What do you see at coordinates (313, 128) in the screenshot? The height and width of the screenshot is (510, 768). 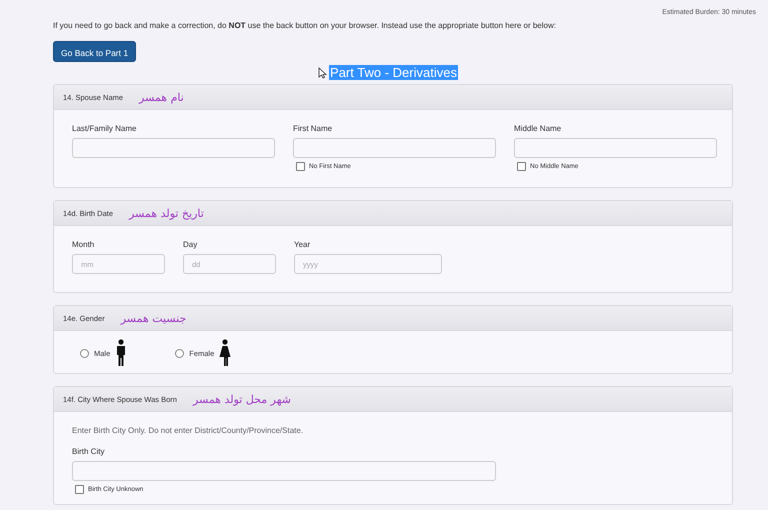 I see `field-label: First Name` at bounding box center [313, 128].